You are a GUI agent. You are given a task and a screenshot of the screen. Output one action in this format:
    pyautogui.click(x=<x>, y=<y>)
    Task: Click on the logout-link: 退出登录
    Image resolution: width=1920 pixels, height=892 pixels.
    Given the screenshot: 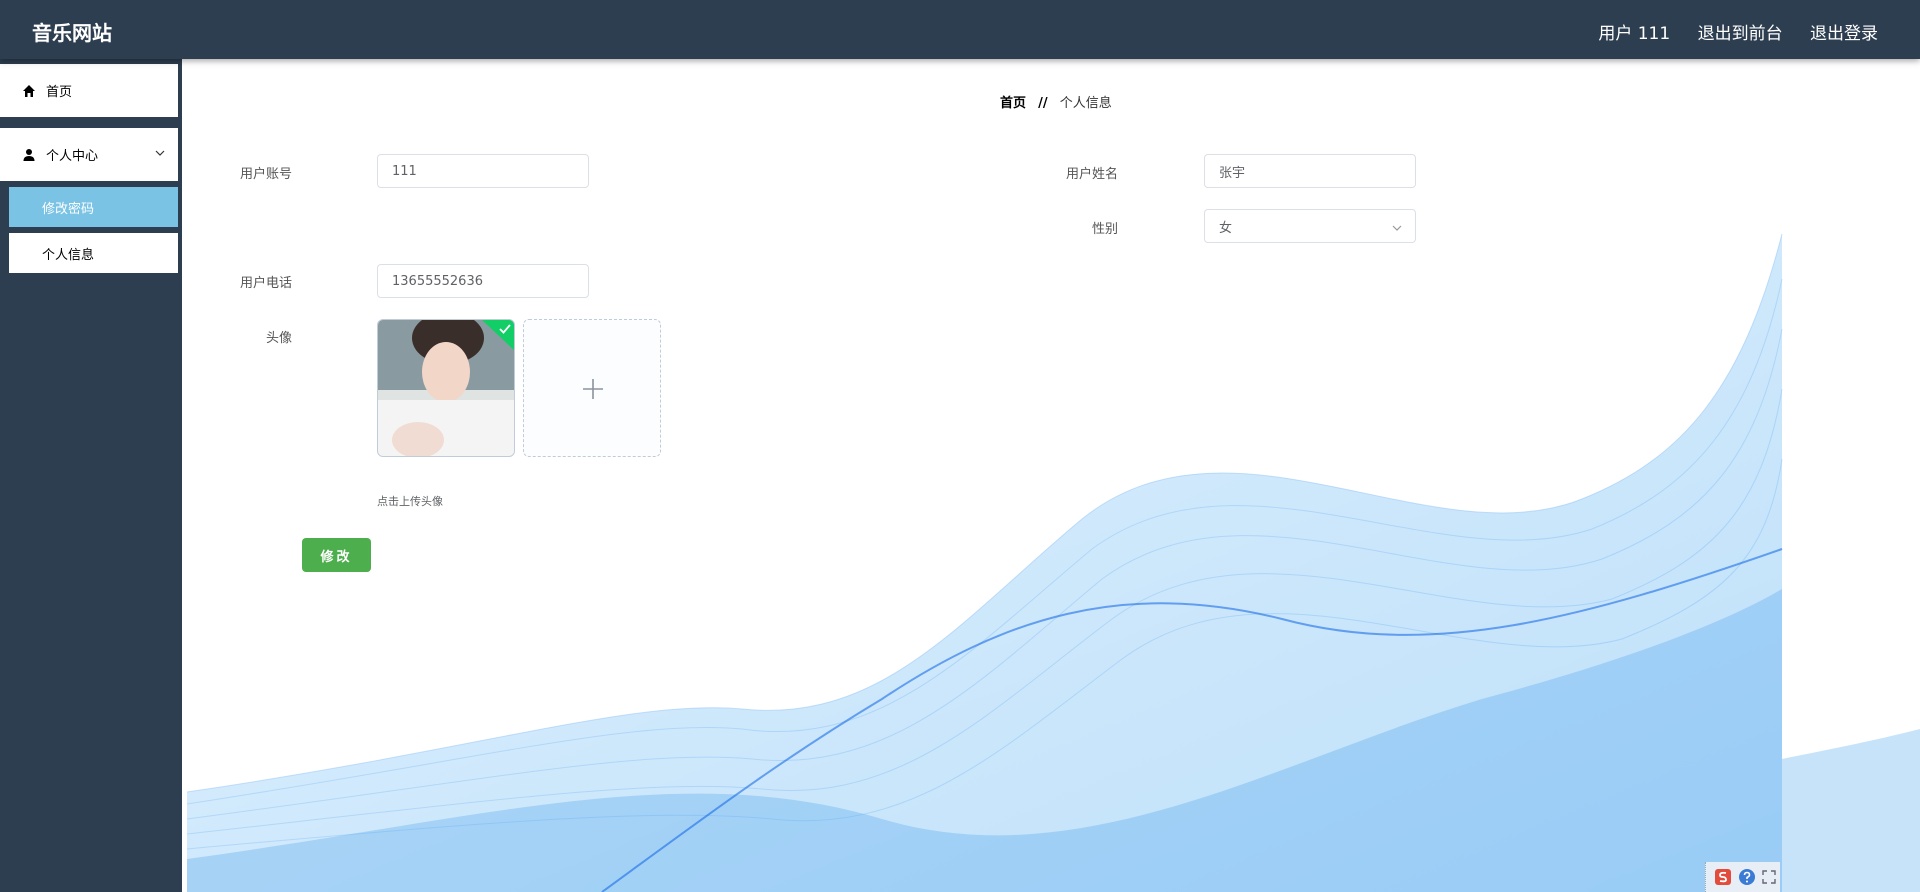 What is the action you would take?
    pyautogui.click(x=1844, y=34)
    